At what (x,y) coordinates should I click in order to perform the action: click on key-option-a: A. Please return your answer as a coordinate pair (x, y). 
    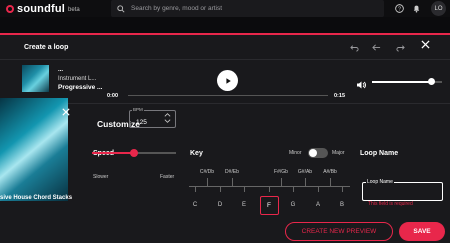
    Looking at the image, I should click on (318, 205).